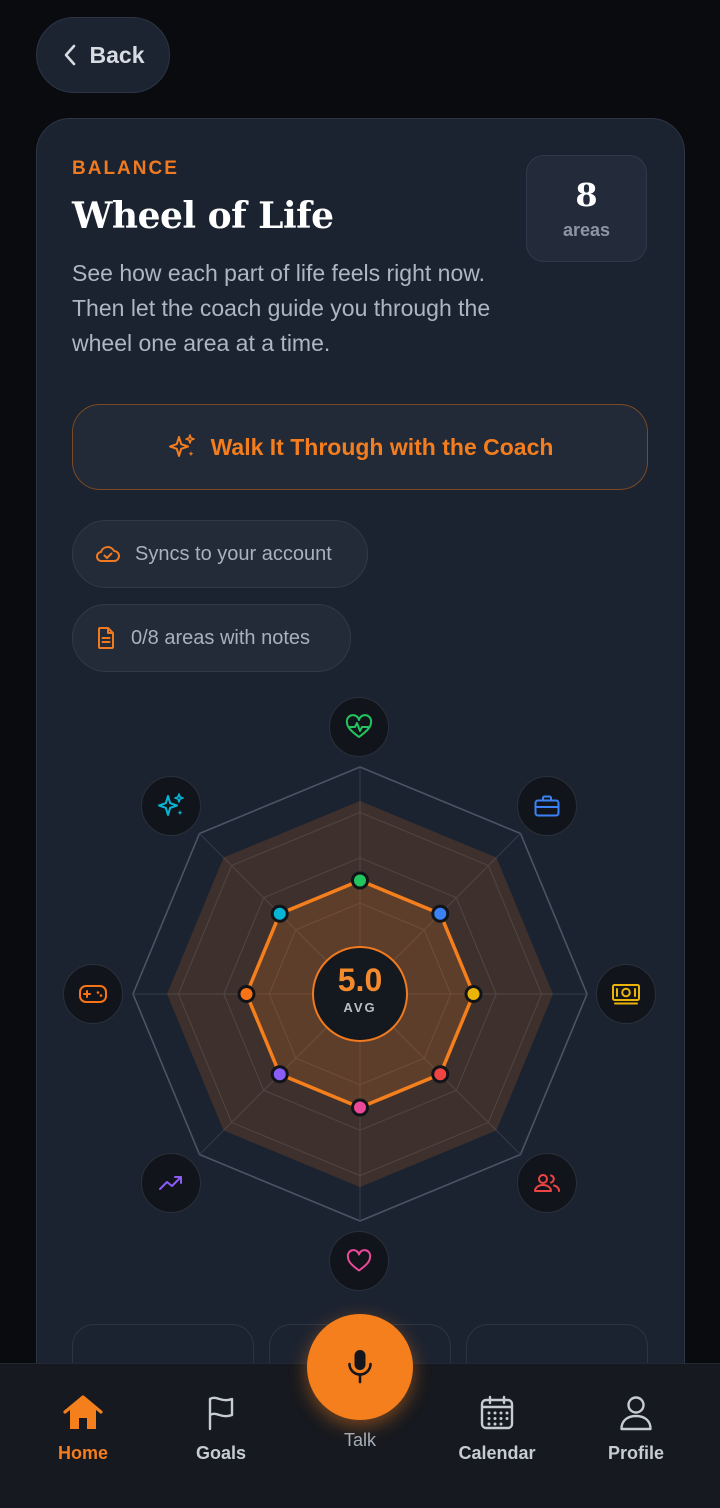 This screenshot has width=720, height=1508. I want to click on back-button: Back, so click(103, 55).